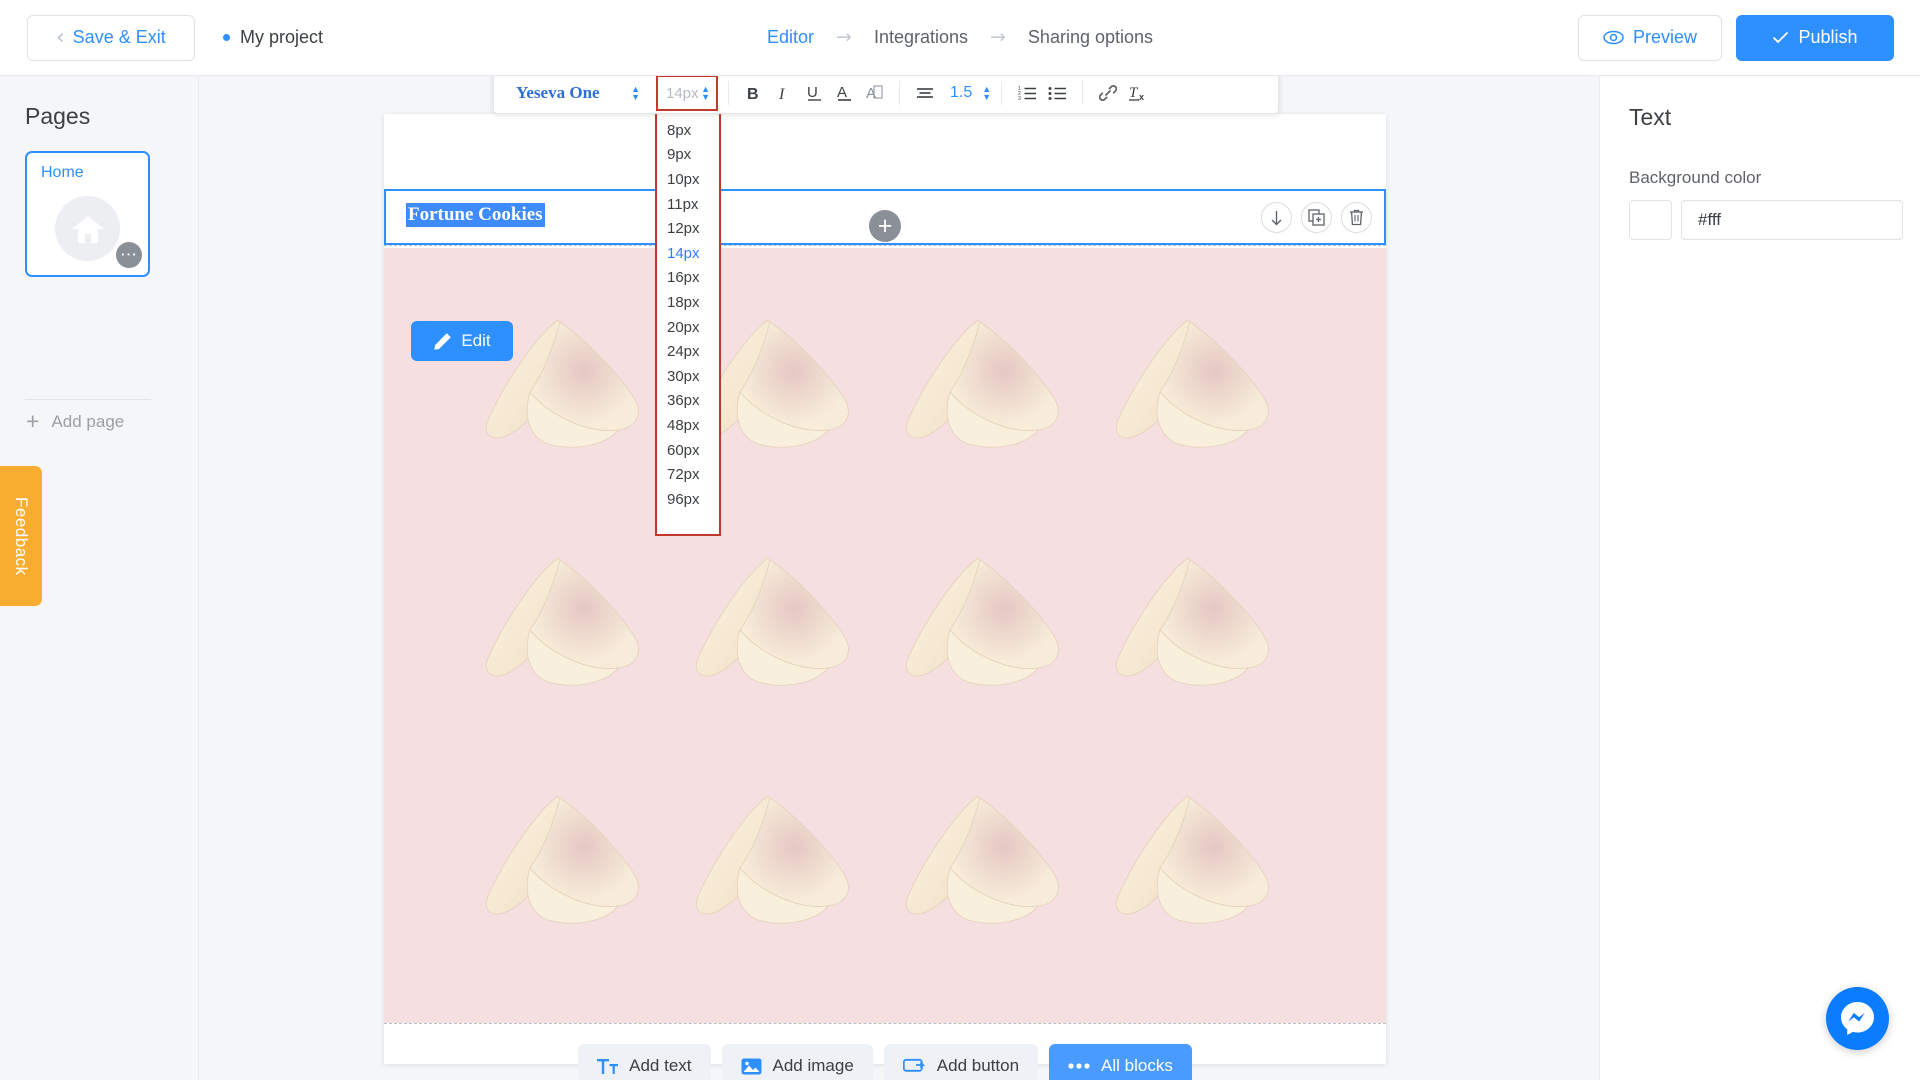  Describe the element at coordinates (705, 93) in the screenshot. I see `stepper-icon: ▲ ▼` at that location.